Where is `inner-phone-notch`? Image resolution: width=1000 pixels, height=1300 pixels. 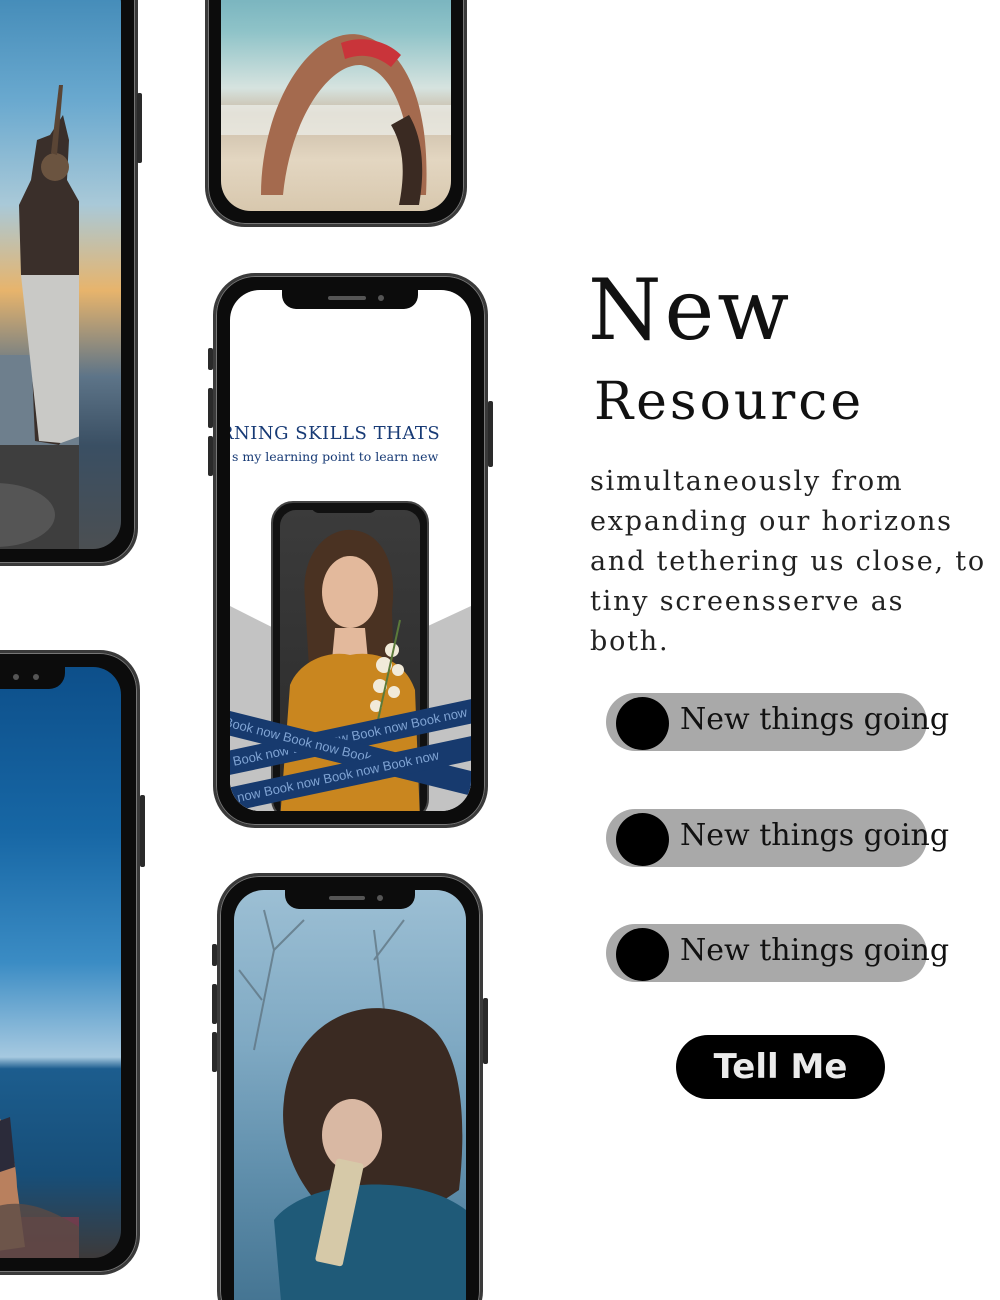
inner-phone-notch is located at coordinates (344, 508).